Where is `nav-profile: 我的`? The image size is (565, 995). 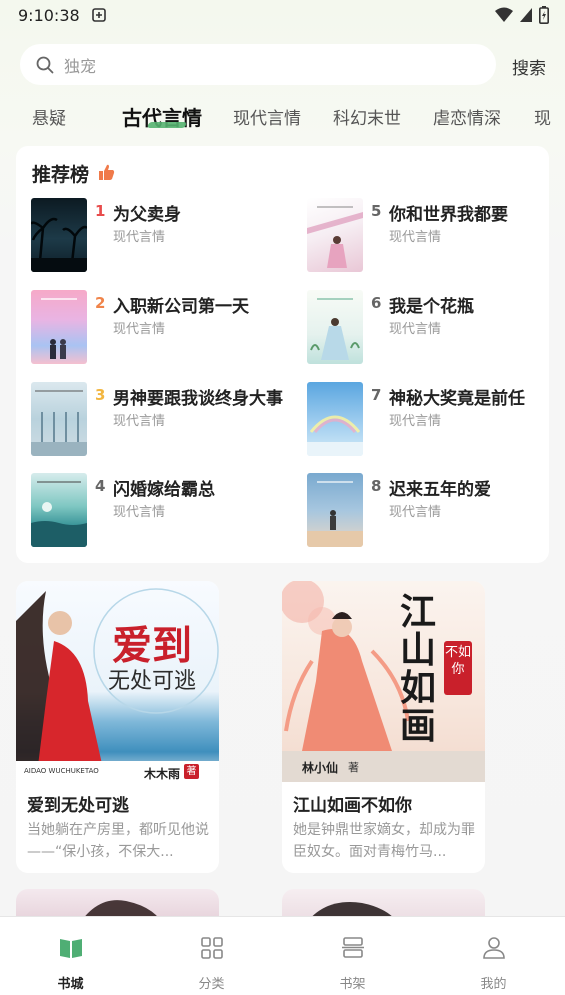 nav-profile: 我的 is located at coordinates (493, 956).